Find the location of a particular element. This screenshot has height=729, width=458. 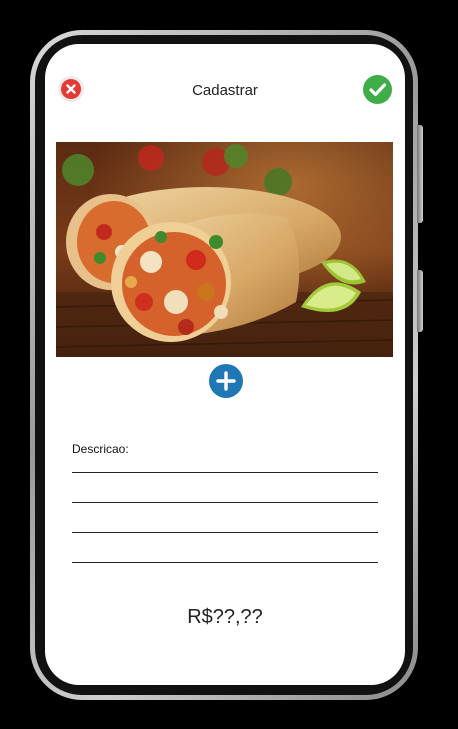

confirm-button is located at coordinates (377, 89).